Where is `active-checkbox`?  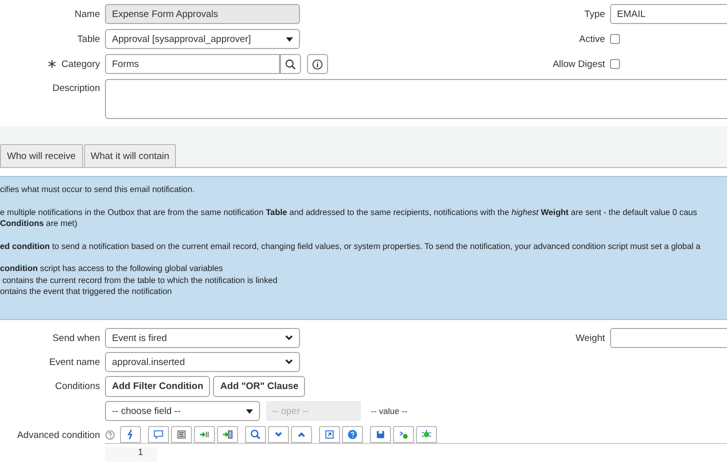
active-checkbox is located at coordinates (615, 39).